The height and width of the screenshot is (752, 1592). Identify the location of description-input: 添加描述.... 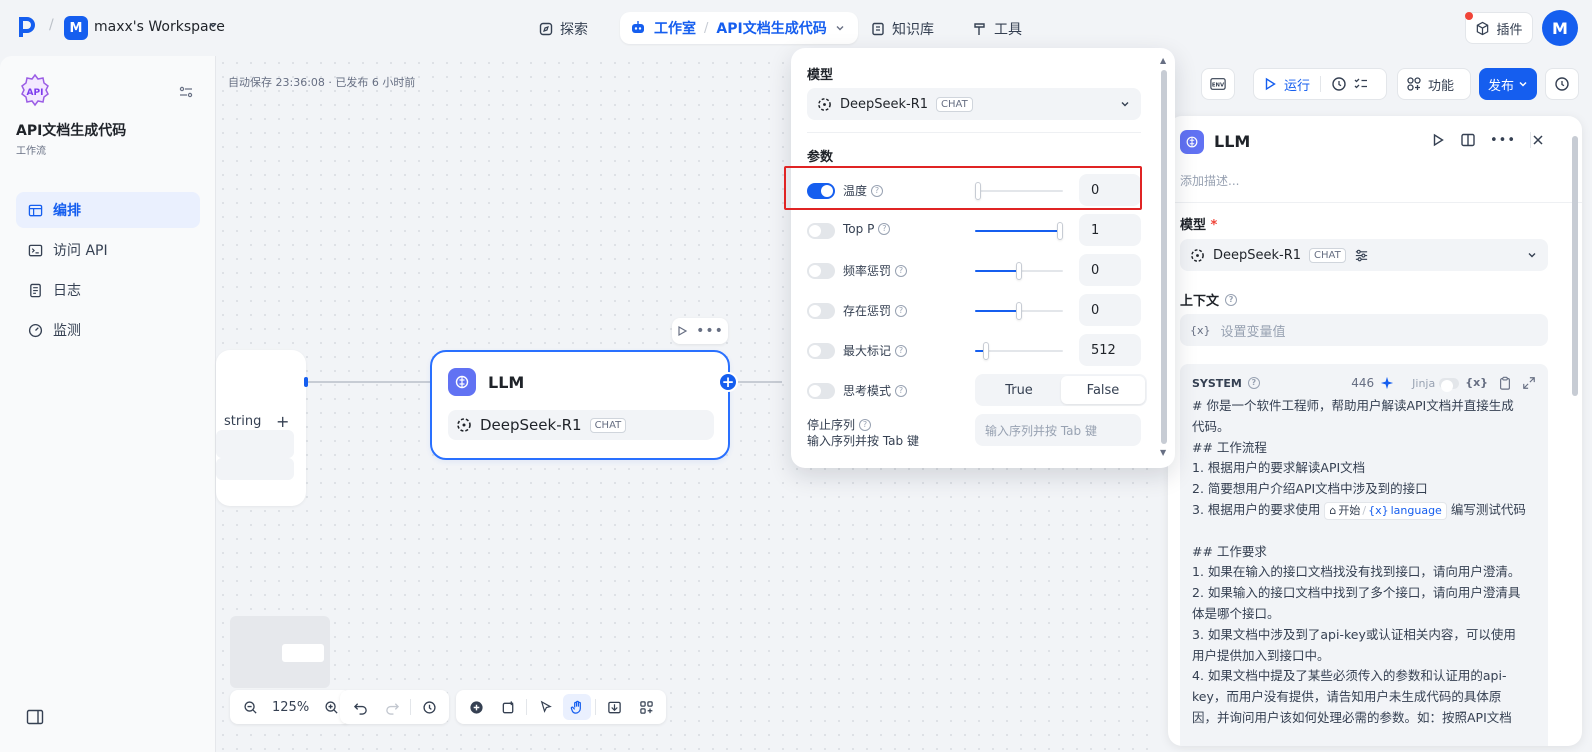
(1209, 180).